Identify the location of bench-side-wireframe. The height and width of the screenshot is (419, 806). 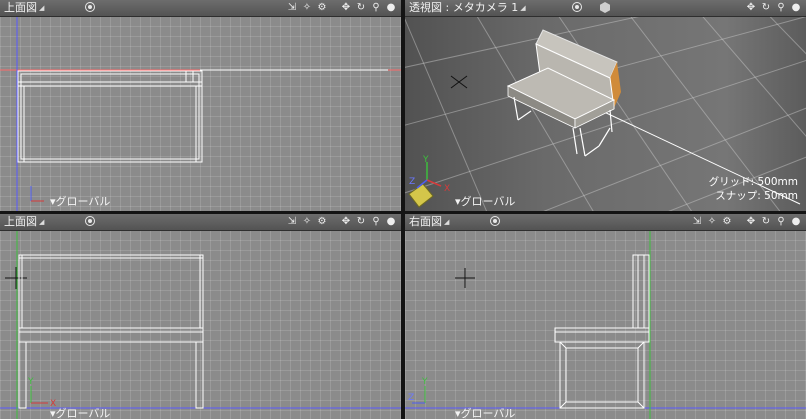
(602, 331).